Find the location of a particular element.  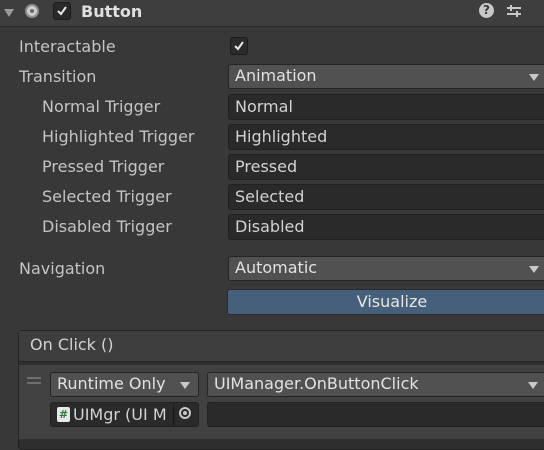

function-dropdown: UIManager.OnButtonClick is located at coordinates (375, 384).